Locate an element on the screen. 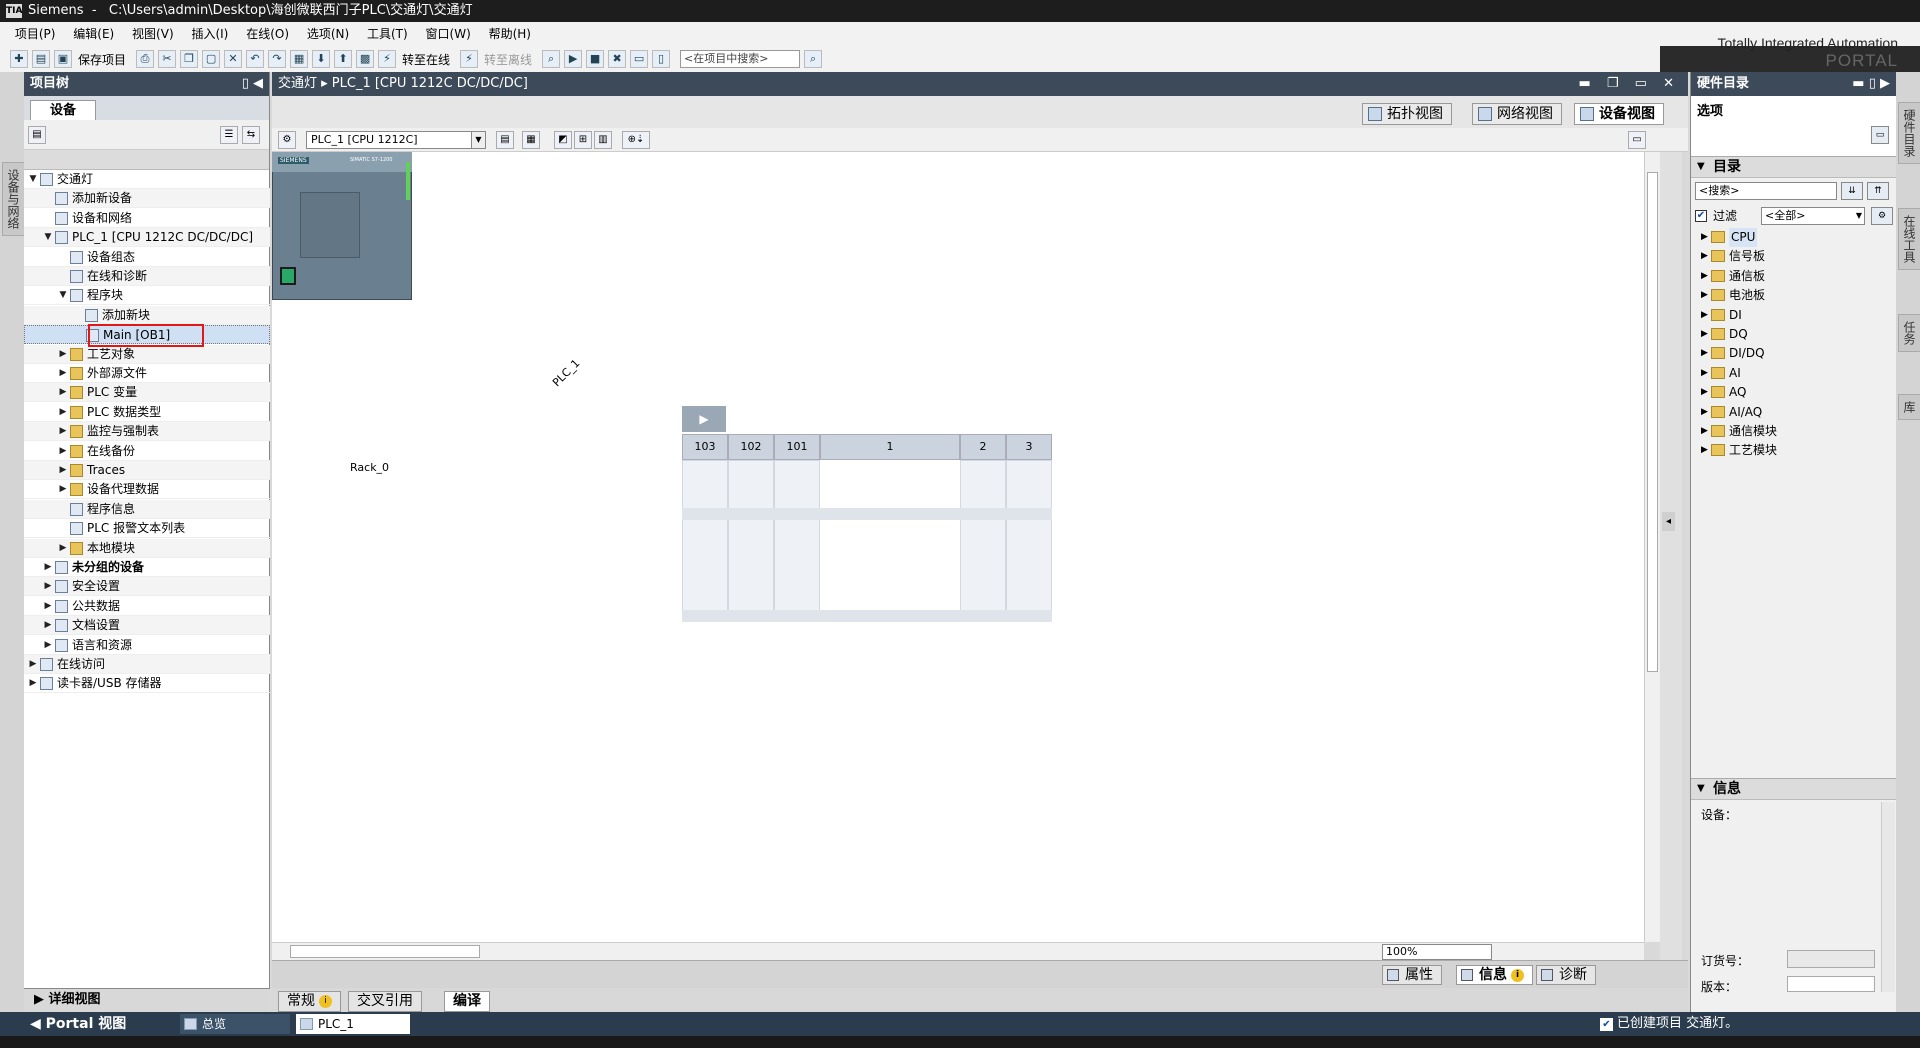  split-horizontal-icon: ▭ is located at coordinates (639, 59).